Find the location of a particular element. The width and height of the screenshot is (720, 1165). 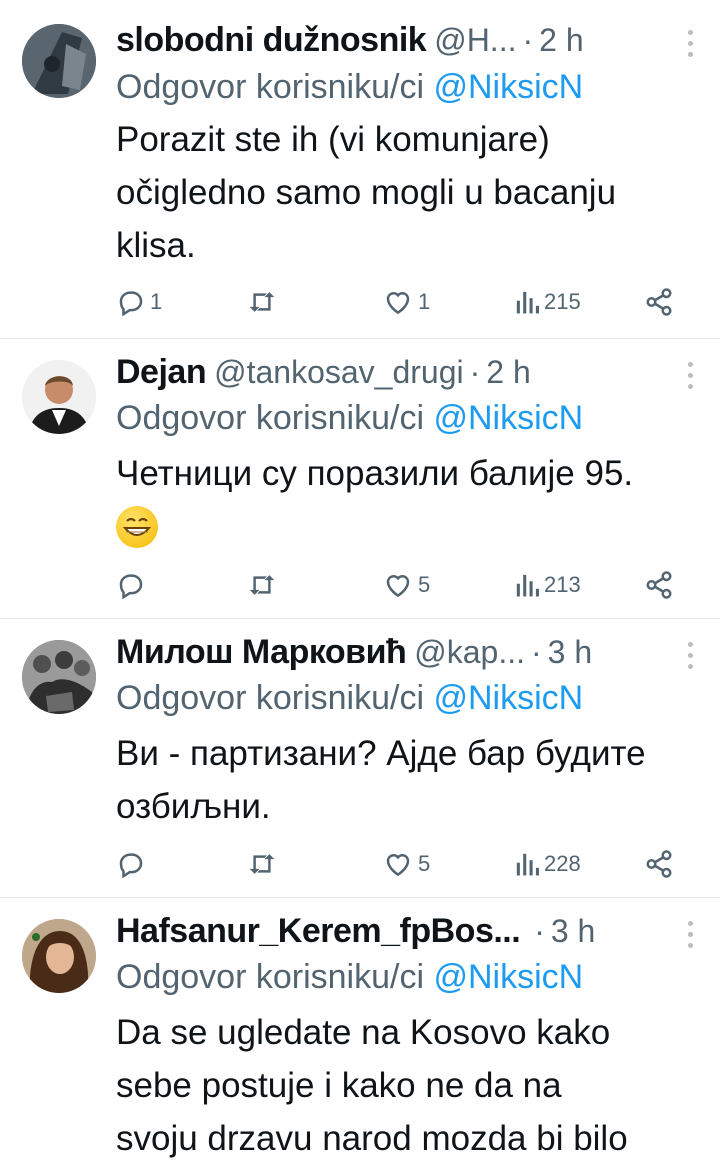

author-name: Милош Марковић is located at coordinates (261, 652).